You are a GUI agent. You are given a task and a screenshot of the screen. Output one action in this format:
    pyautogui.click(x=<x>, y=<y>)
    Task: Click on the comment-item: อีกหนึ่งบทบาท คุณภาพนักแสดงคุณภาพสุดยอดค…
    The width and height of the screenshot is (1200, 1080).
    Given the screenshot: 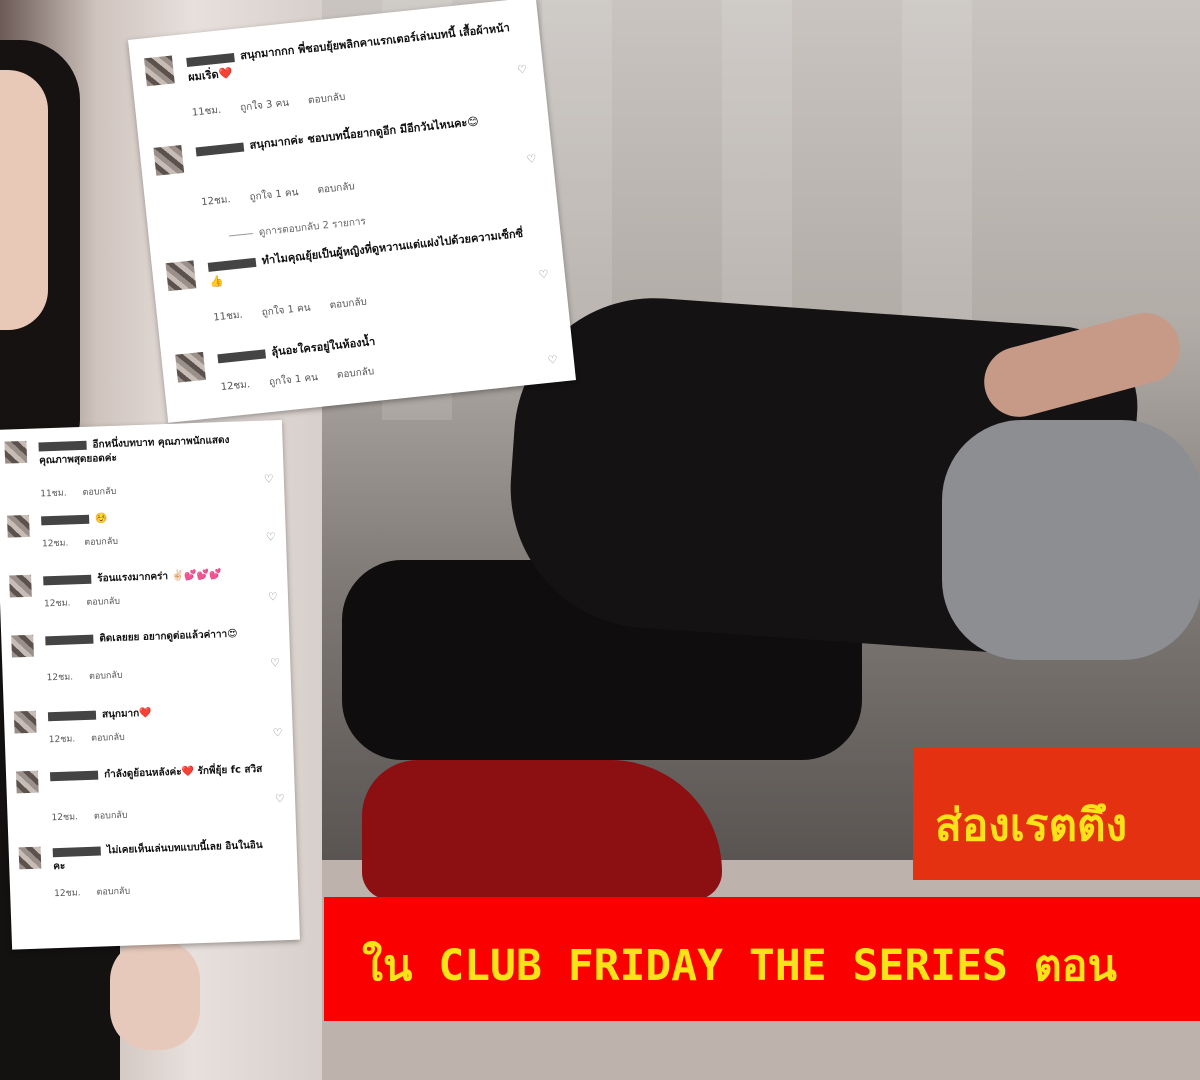 What is the action you would take?
    pyautogui.click(x=139, y=469)
    